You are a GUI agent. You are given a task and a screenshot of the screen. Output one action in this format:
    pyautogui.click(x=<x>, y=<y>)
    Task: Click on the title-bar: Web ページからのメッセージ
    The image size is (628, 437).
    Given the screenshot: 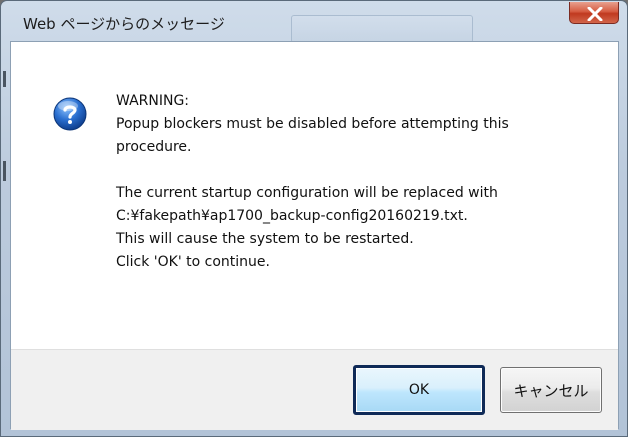 What is the action you would take?
    pyautogui.click(x=314, y=22)
    